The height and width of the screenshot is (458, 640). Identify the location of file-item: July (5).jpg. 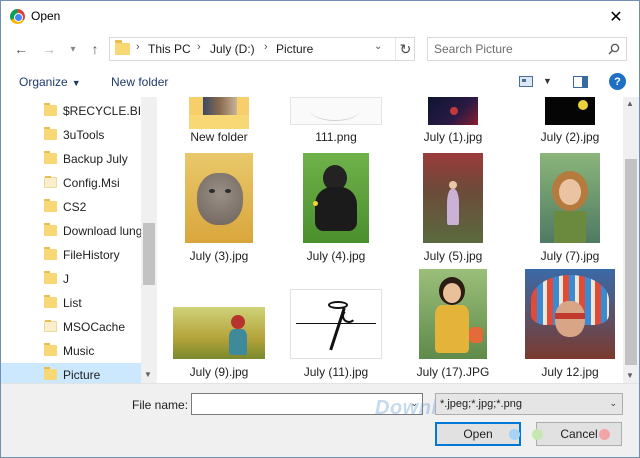
(453, 213).